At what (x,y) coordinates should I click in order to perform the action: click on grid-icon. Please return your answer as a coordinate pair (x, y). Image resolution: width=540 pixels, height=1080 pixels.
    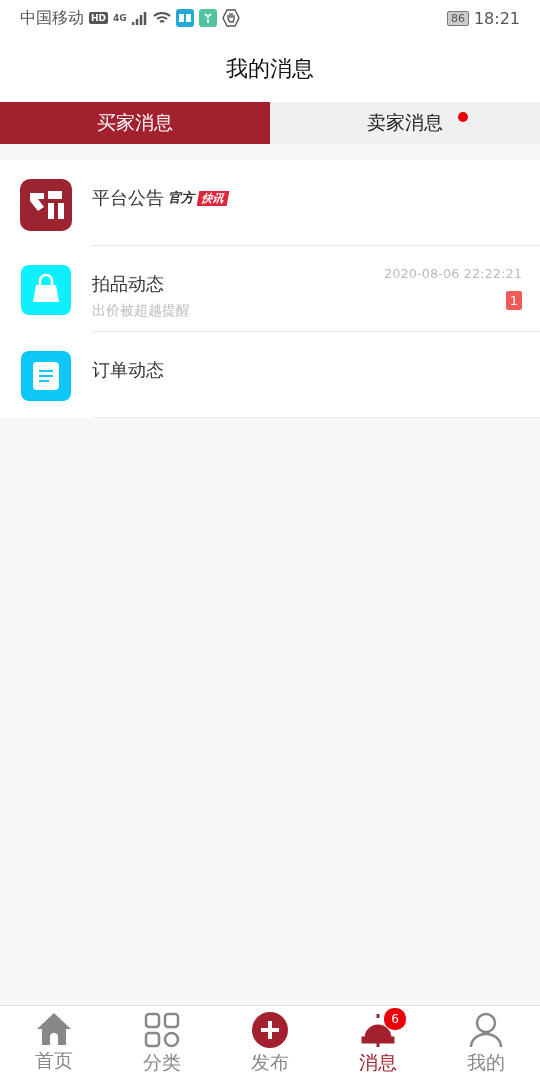
    Looking at the image, I should click on (162, 1030).